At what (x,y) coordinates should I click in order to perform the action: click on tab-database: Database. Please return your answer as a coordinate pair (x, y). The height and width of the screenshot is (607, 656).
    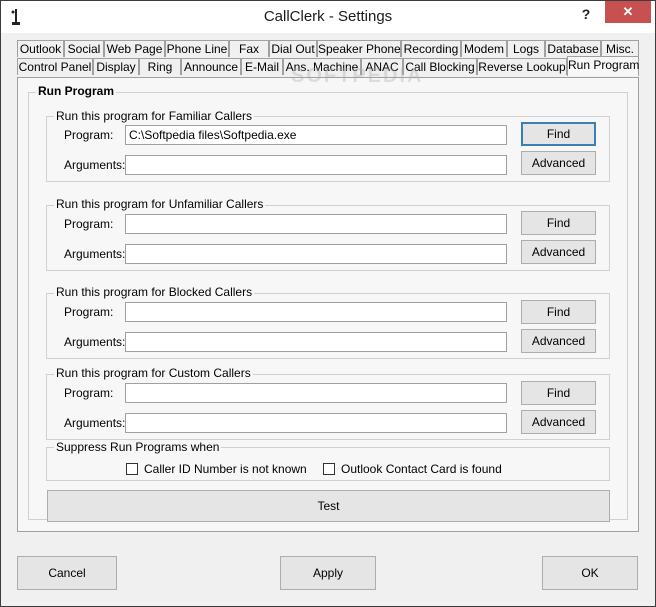
    Looking at the image, I should click on (573, 48).